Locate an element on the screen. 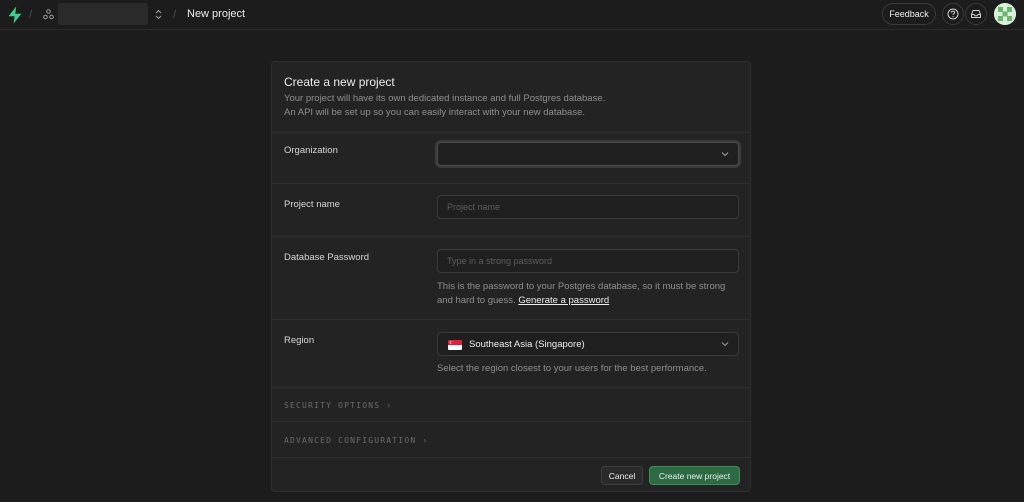  avatar-pattern-icon is located at coordinates (1005, 14).